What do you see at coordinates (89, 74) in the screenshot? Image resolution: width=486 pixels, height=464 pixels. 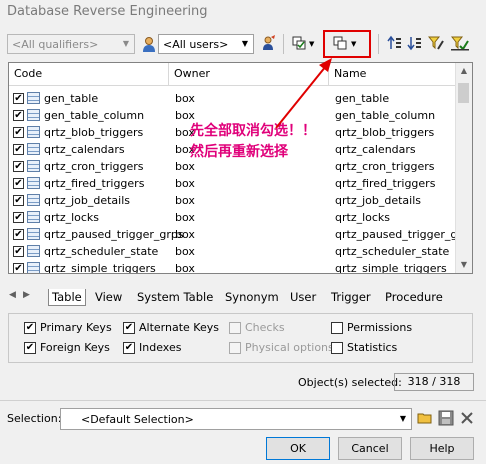 I see `column-header-code: Code` at bounding box center [89, 74].